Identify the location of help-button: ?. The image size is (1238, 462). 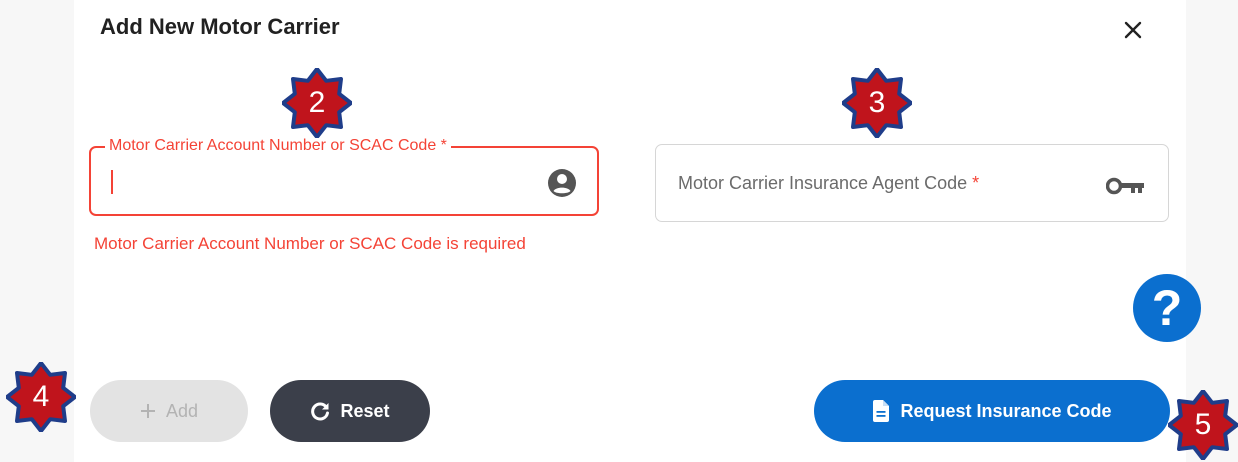
(1167, 308).